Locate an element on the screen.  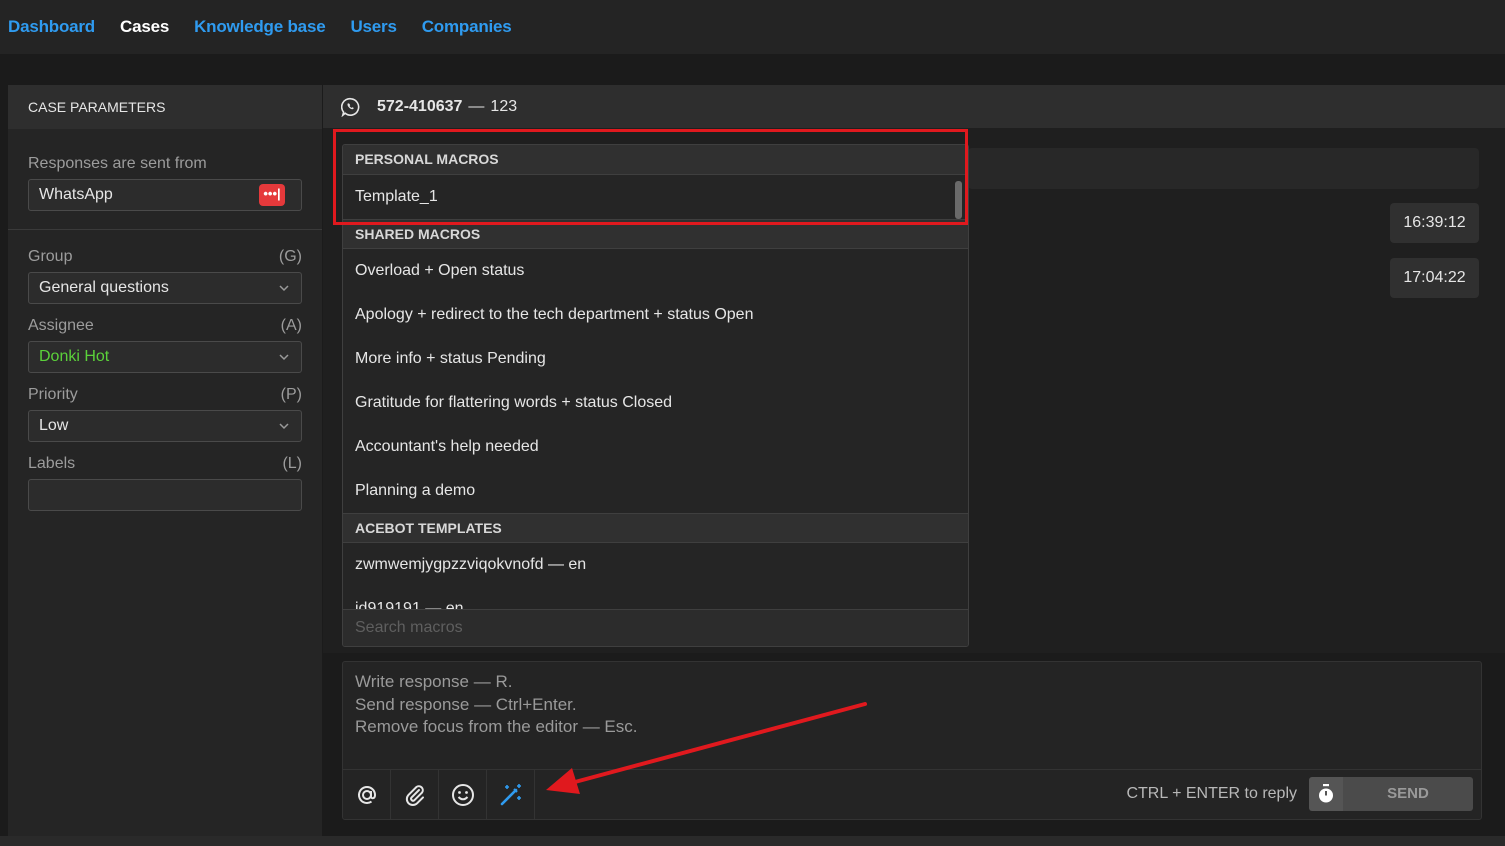
editor-hint-line: Write response — R. is located at coordinates (434, 681).